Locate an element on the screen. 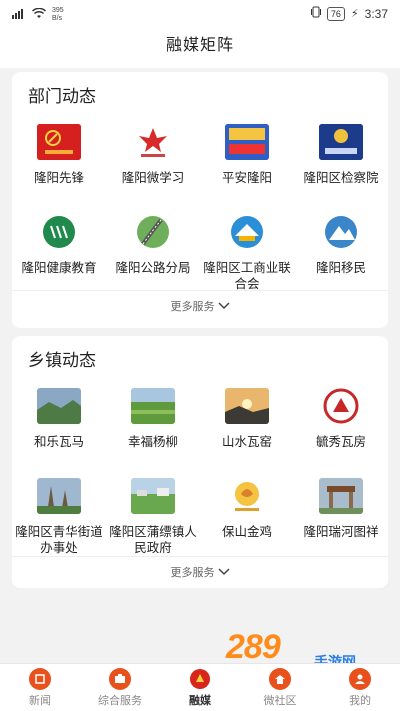 The image size is (400, 711). network-speed: 395 B/s is located at coordinates (58, 14).